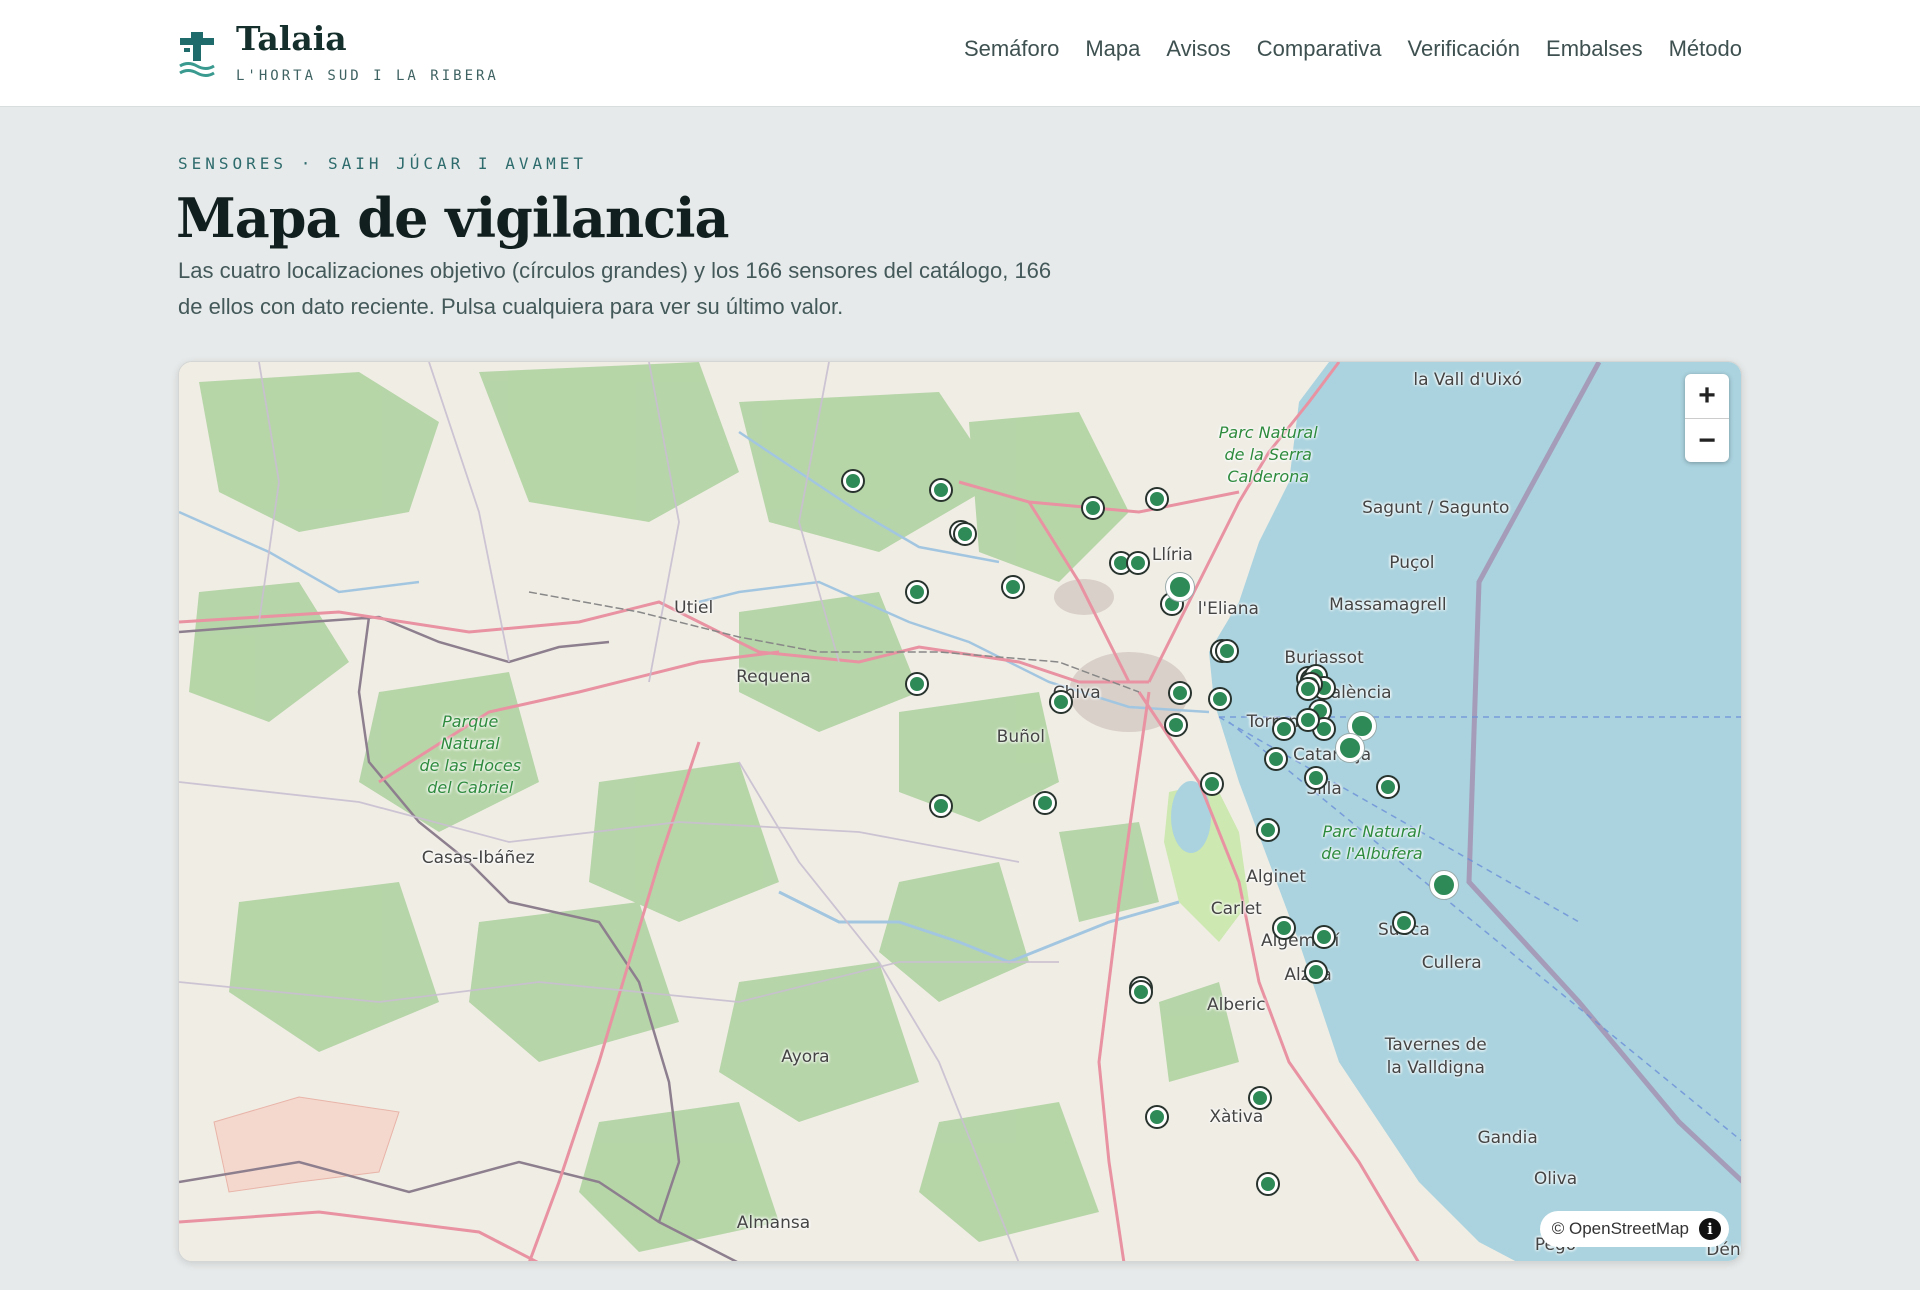 The height and width of the screenshot is (1290, 1920). Describe the element at coordinates (694, 608) in the screenshot. I see `place-label: Utiel` at that location.